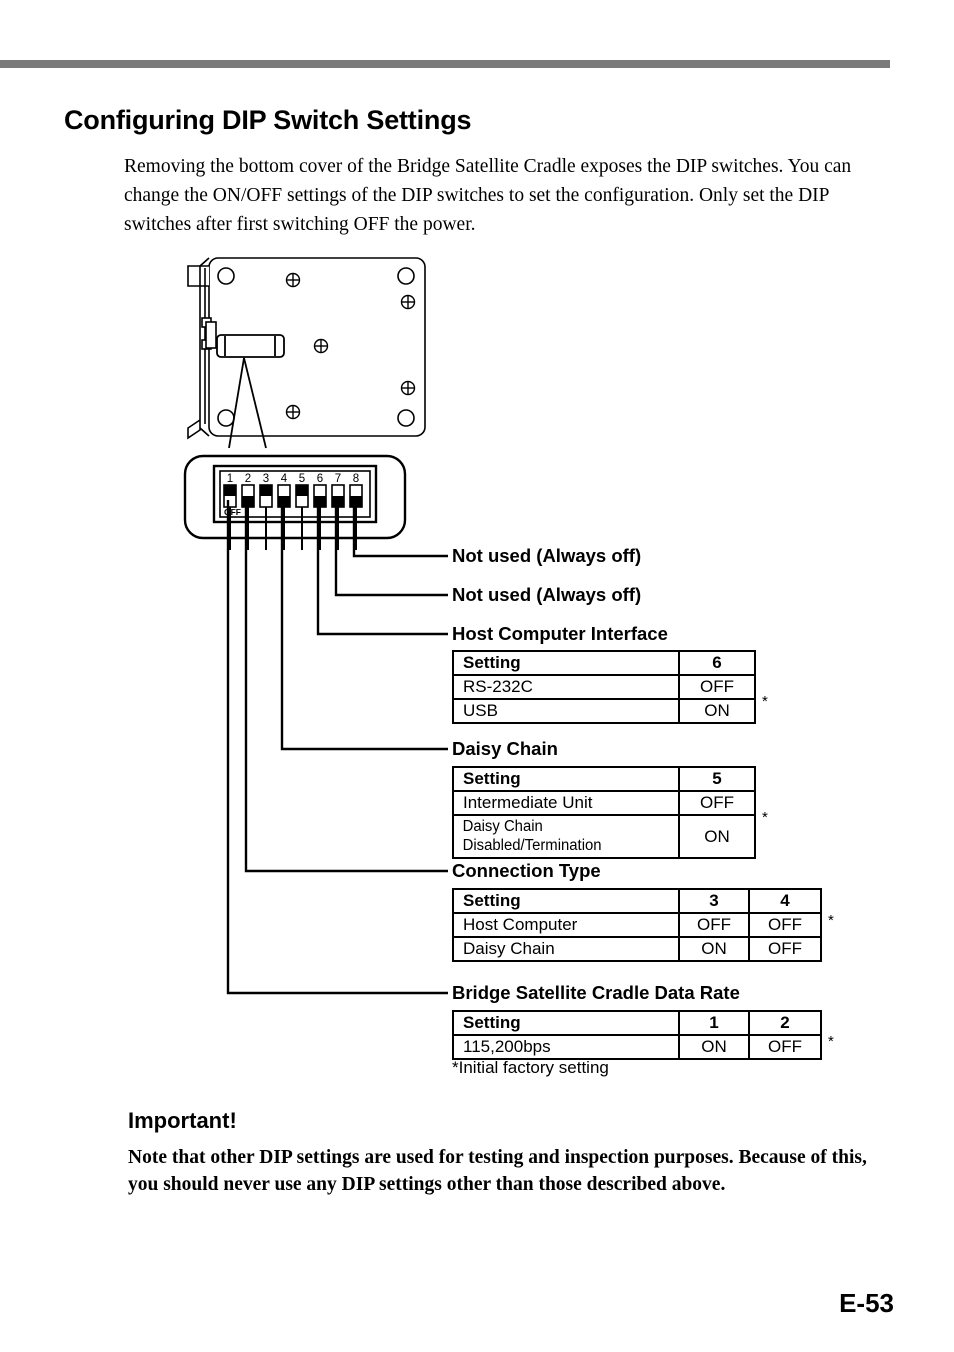  What do you see at coordinates (566, 803) in the screenshot?
I see `setting-name: Intermediate Unit` at bounding box center [566, 803].